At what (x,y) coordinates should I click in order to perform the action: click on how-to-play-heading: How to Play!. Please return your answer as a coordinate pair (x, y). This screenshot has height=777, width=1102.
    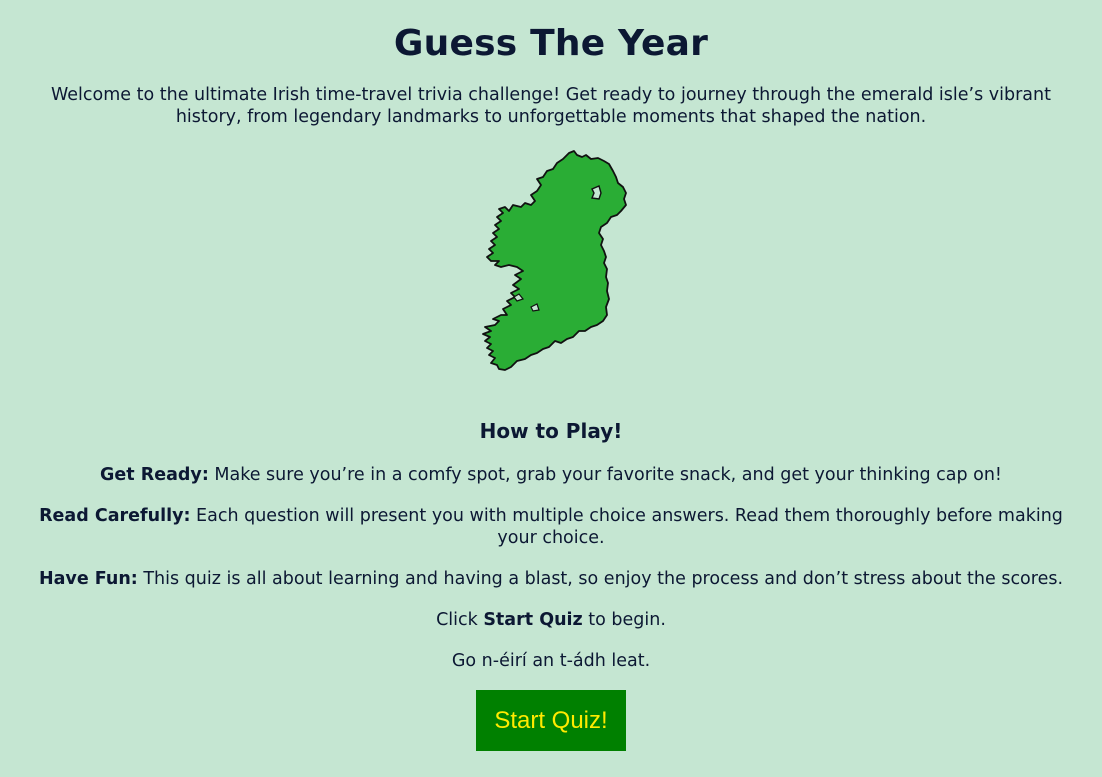
    Looking at the image, I should click on (551, 431).